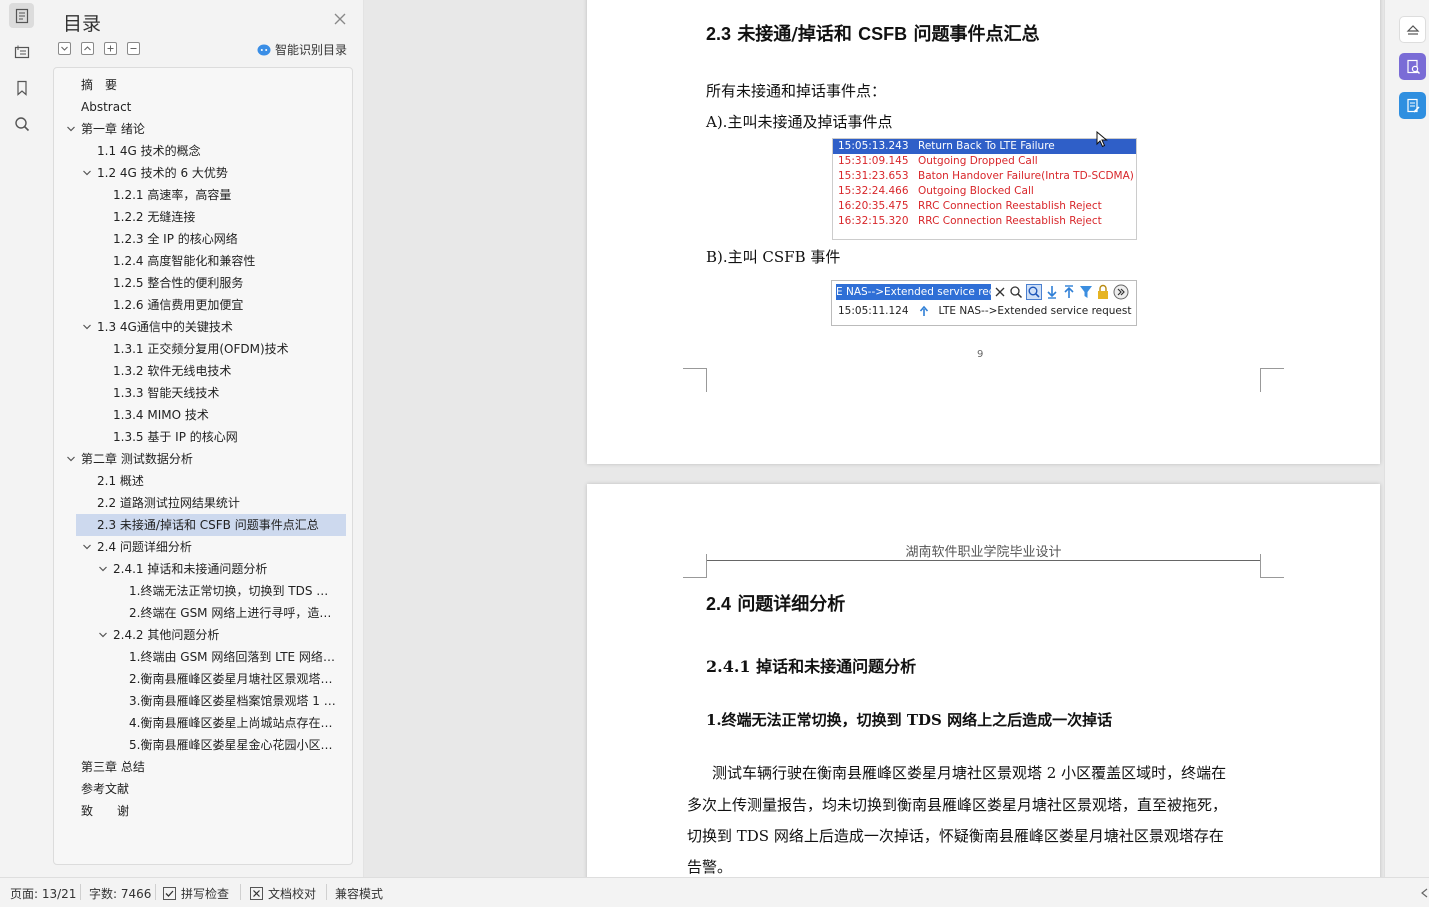  I want to click on toc-item: 2.衡南县雁峰区娄星月塘社区景观塔覆盖问题, so click(234, 679).